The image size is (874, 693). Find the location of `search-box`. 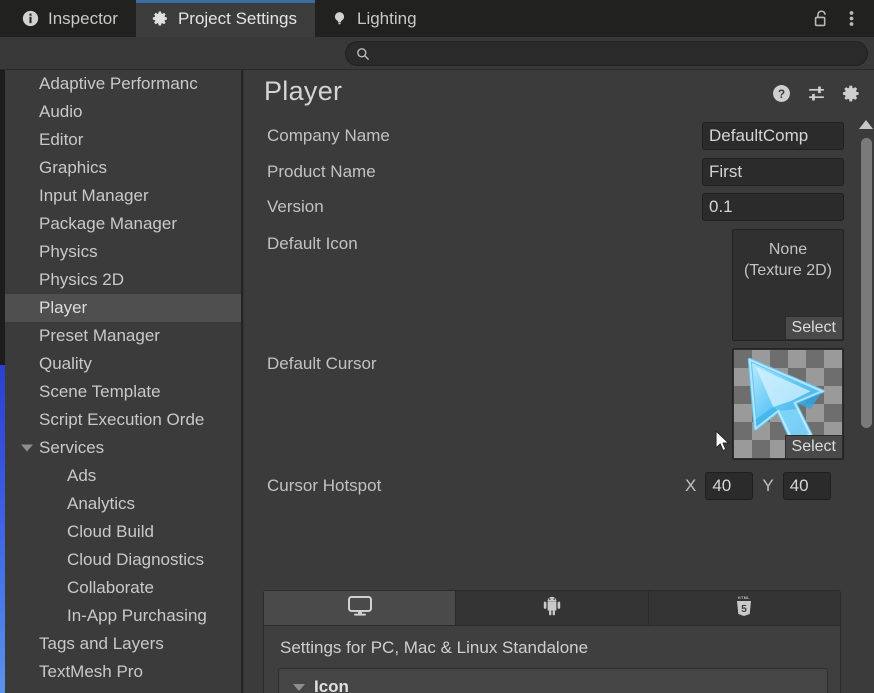

search-box is located at coordinates (606, 53).